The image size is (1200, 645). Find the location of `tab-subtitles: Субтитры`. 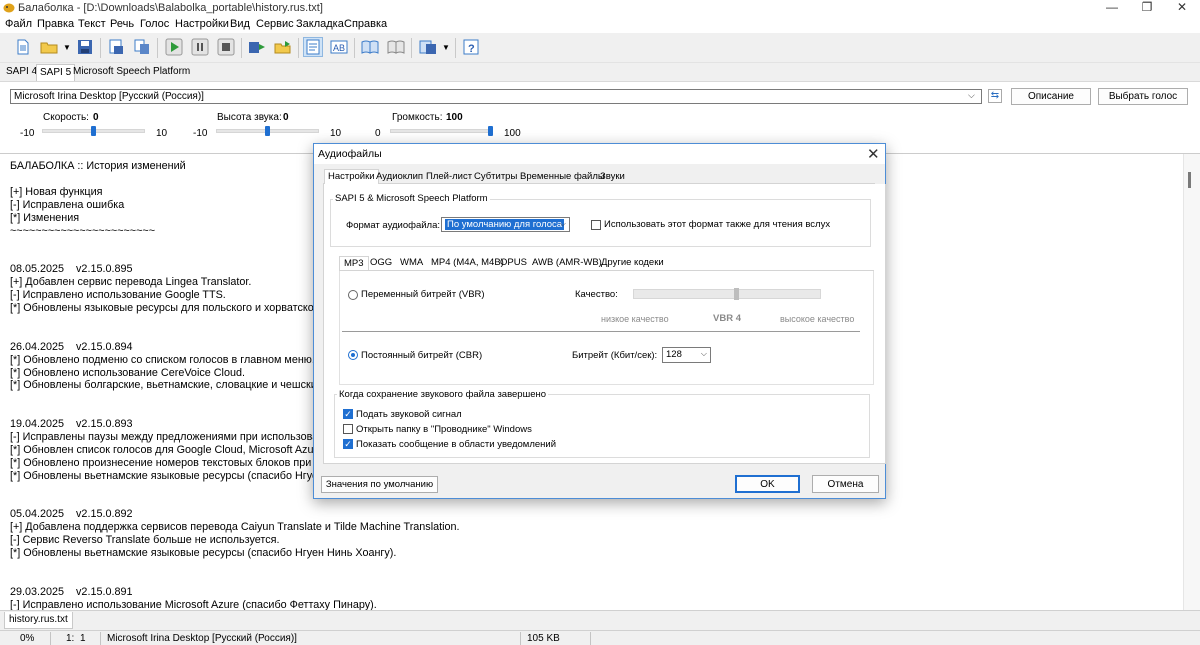

tab-subtitles: Субтитры is located at coordinates (495, 176).